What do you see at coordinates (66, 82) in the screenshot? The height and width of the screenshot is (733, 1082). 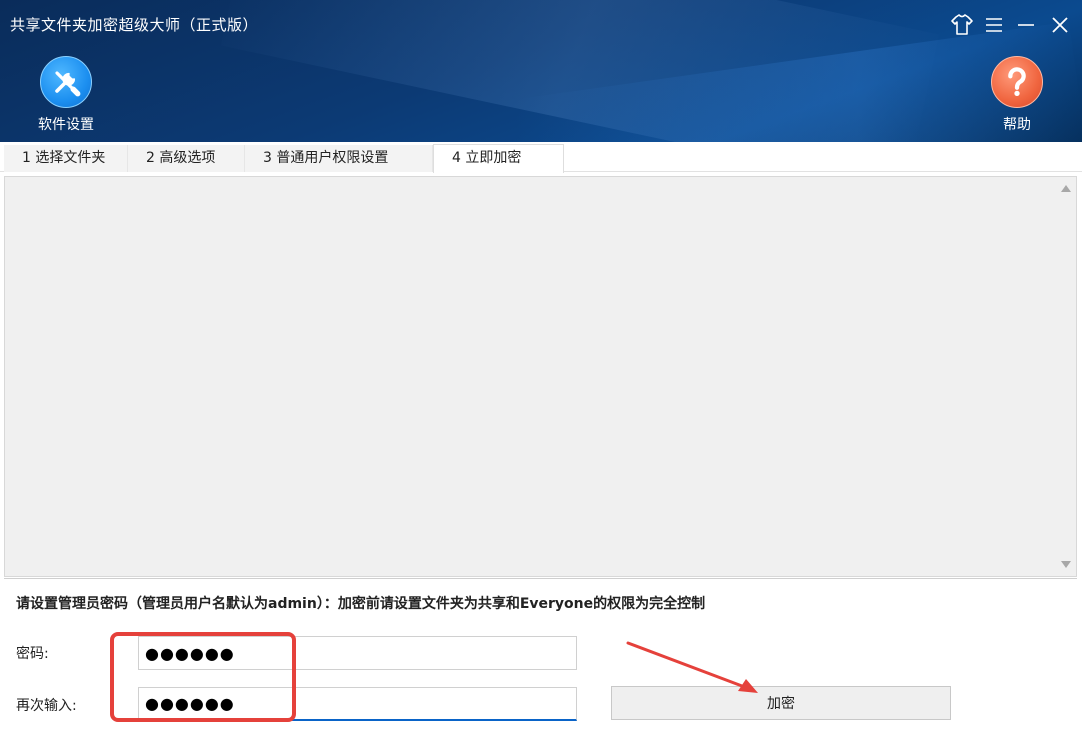 I see `tools-icon` at bounding box center [66, 82].